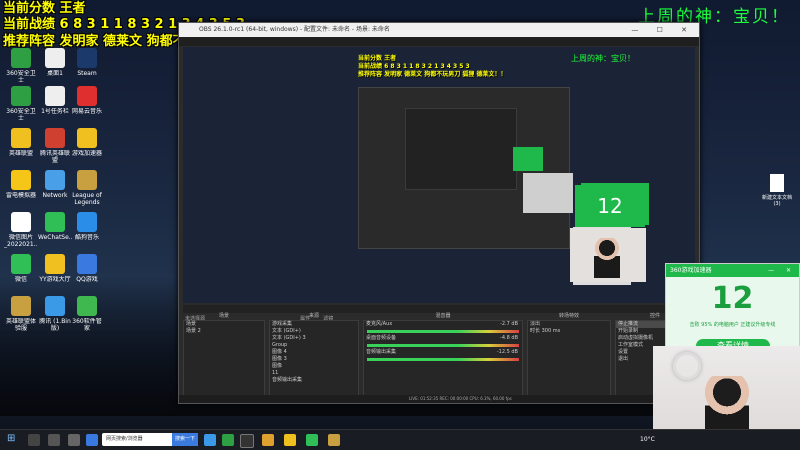  Describe the element at coordinates (87, 230) in the screenshot. I see `desktop-icon: 酷狗音乐` at that location.